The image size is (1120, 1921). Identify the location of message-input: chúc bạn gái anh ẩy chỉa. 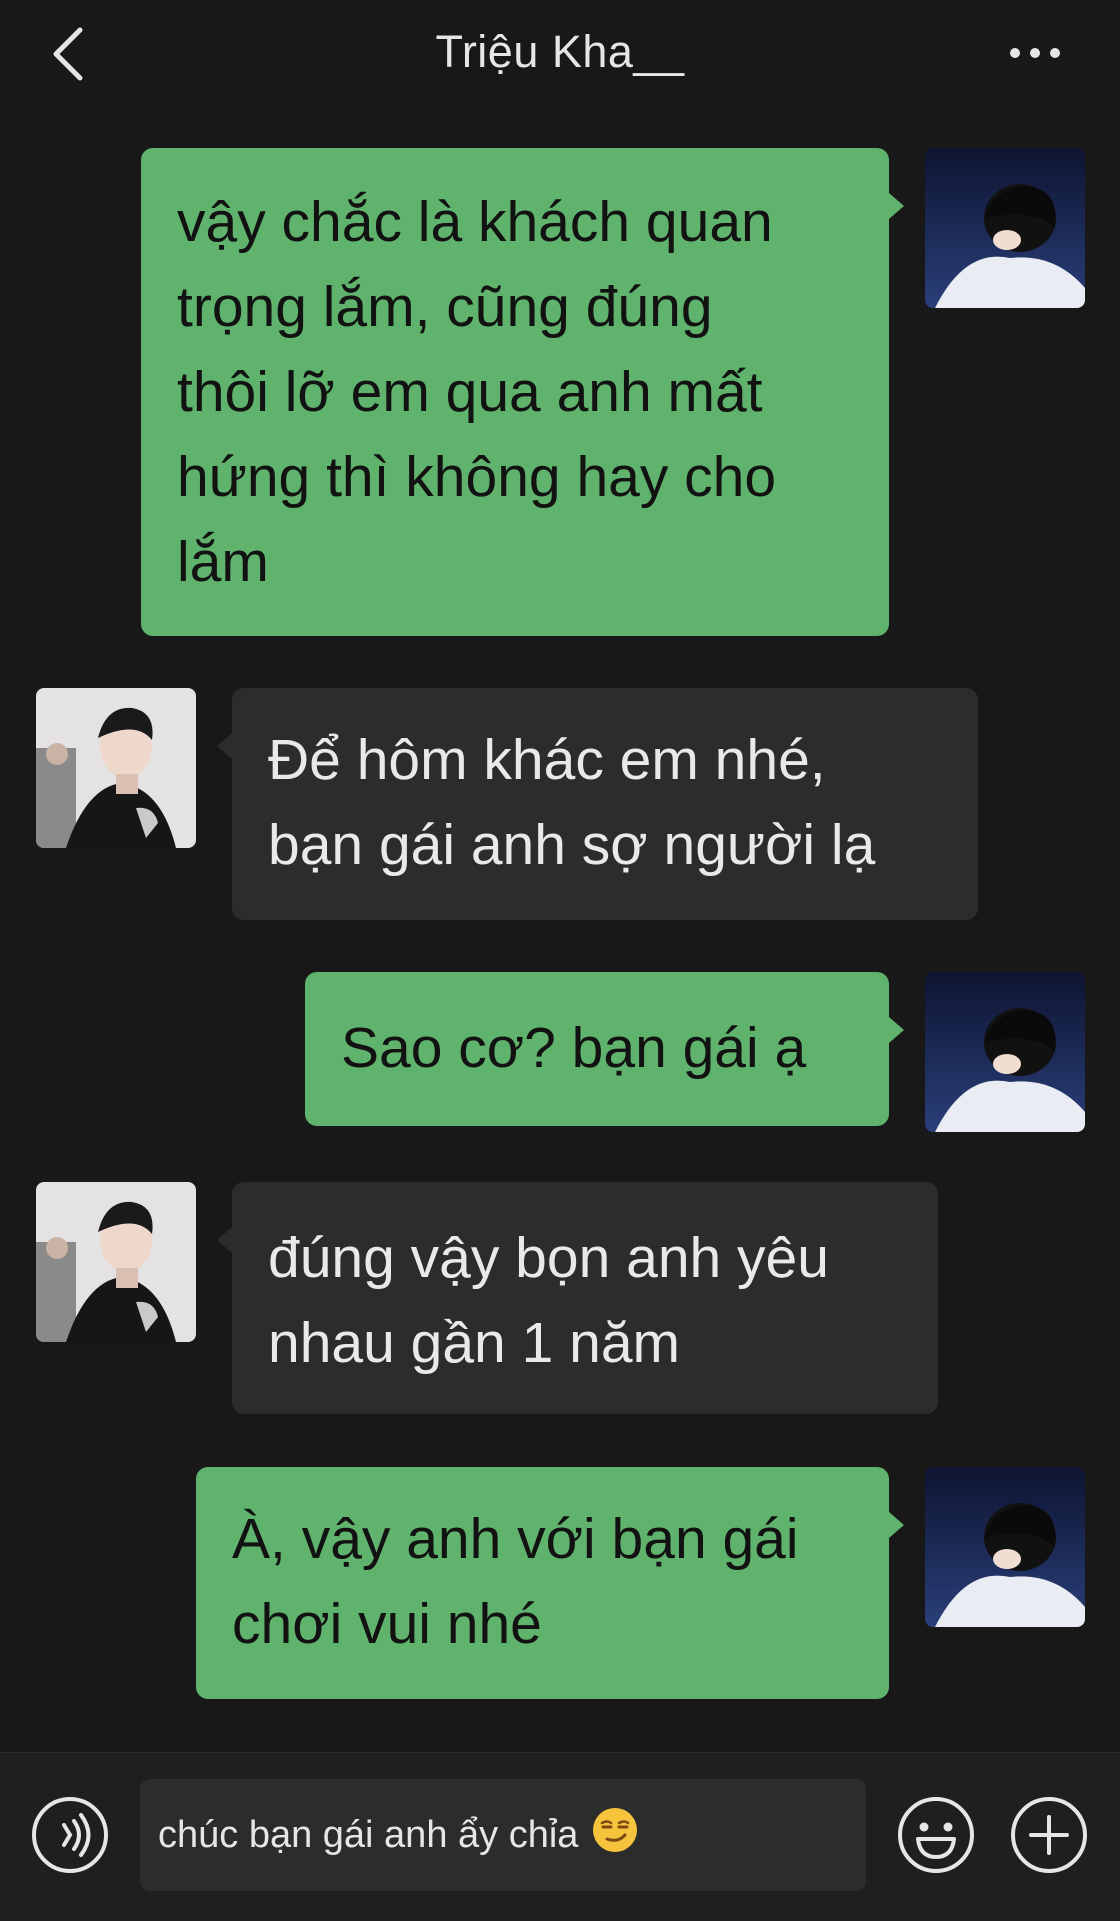
(503, 1835).